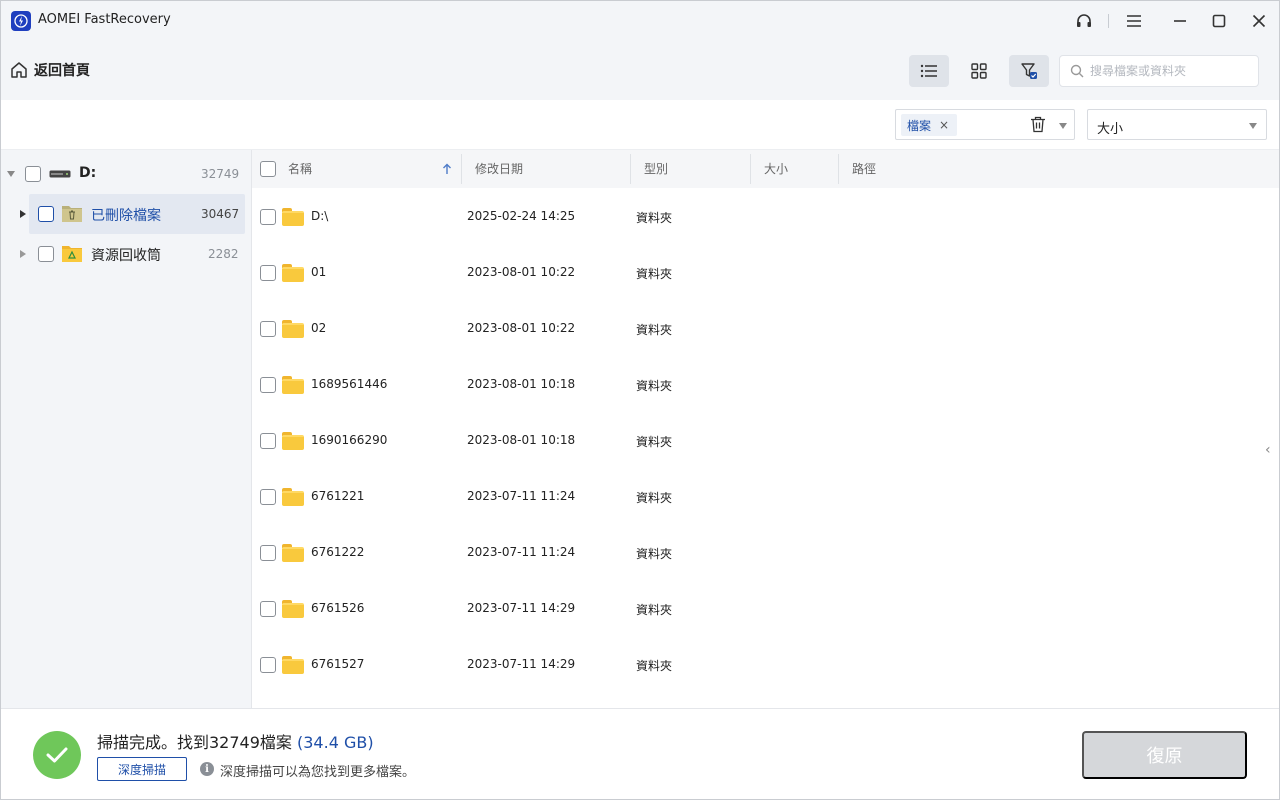  I want to click on size-filter-select: 大小, so click(1177, 124).